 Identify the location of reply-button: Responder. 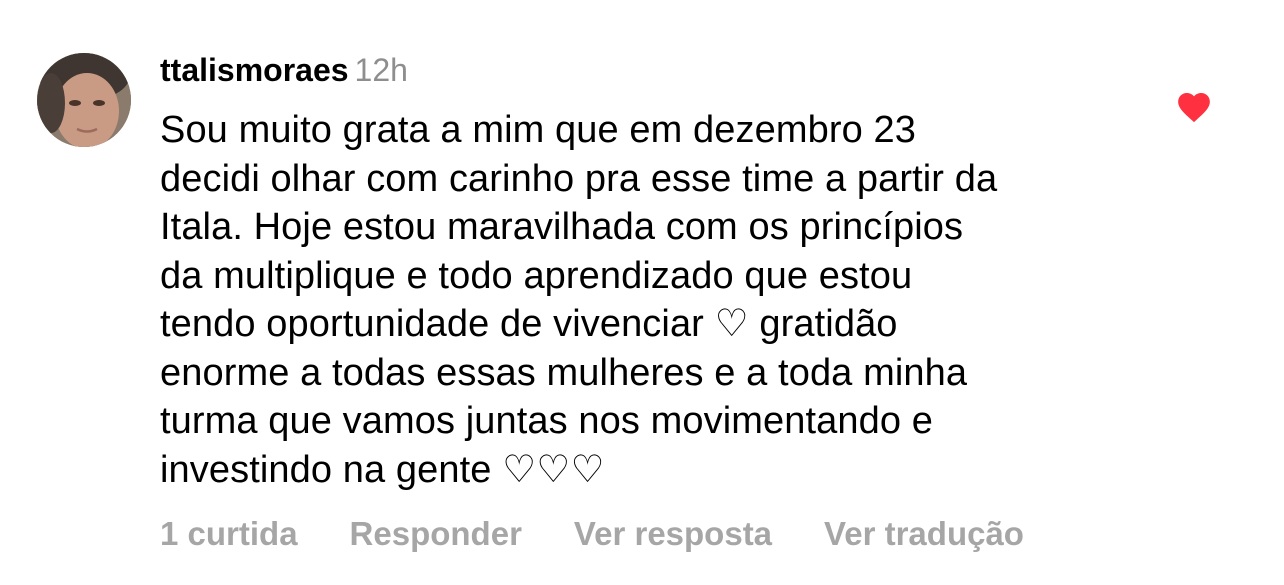
(436, 534).